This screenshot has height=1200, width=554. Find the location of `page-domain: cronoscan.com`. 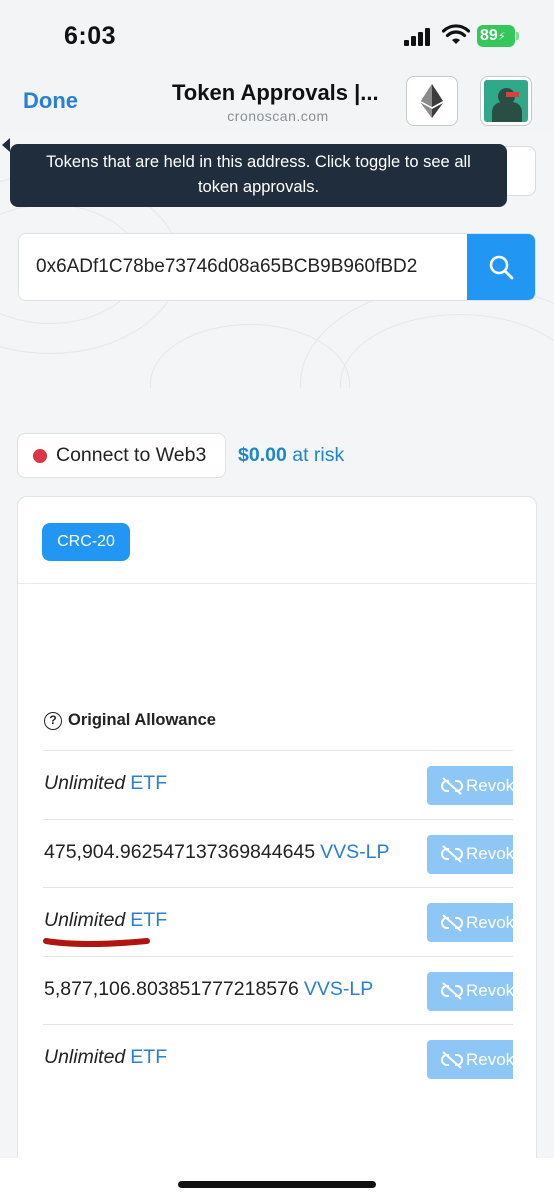

page-domain: cronoscan.com is located at coordinates (278, 116).